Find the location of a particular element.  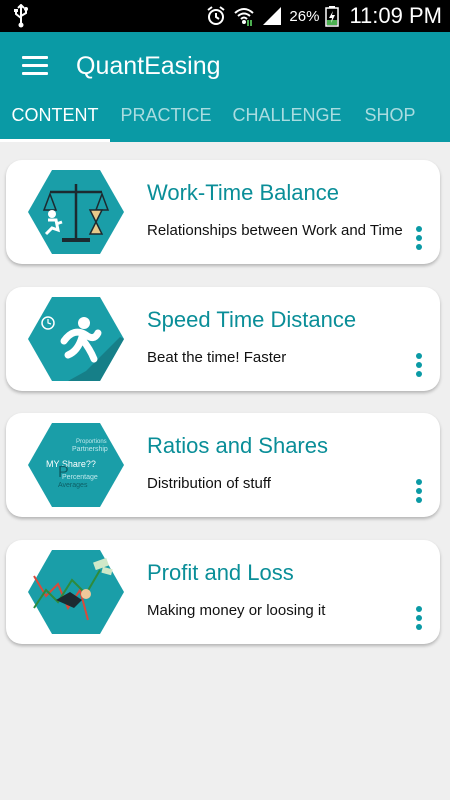

wifi-icon is located at coordinates (244, 17).